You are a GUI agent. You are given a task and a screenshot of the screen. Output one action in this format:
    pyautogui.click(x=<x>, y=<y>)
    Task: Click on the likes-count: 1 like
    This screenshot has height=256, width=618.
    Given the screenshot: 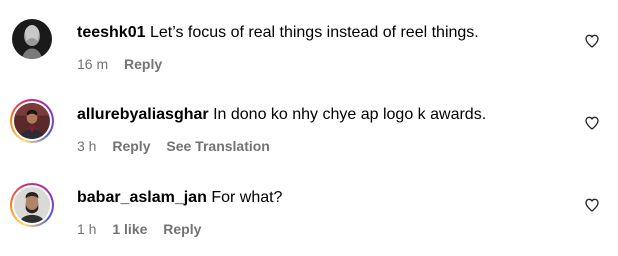 What is the action you would take?
    pyautogui.click(x=129, y=229)
    